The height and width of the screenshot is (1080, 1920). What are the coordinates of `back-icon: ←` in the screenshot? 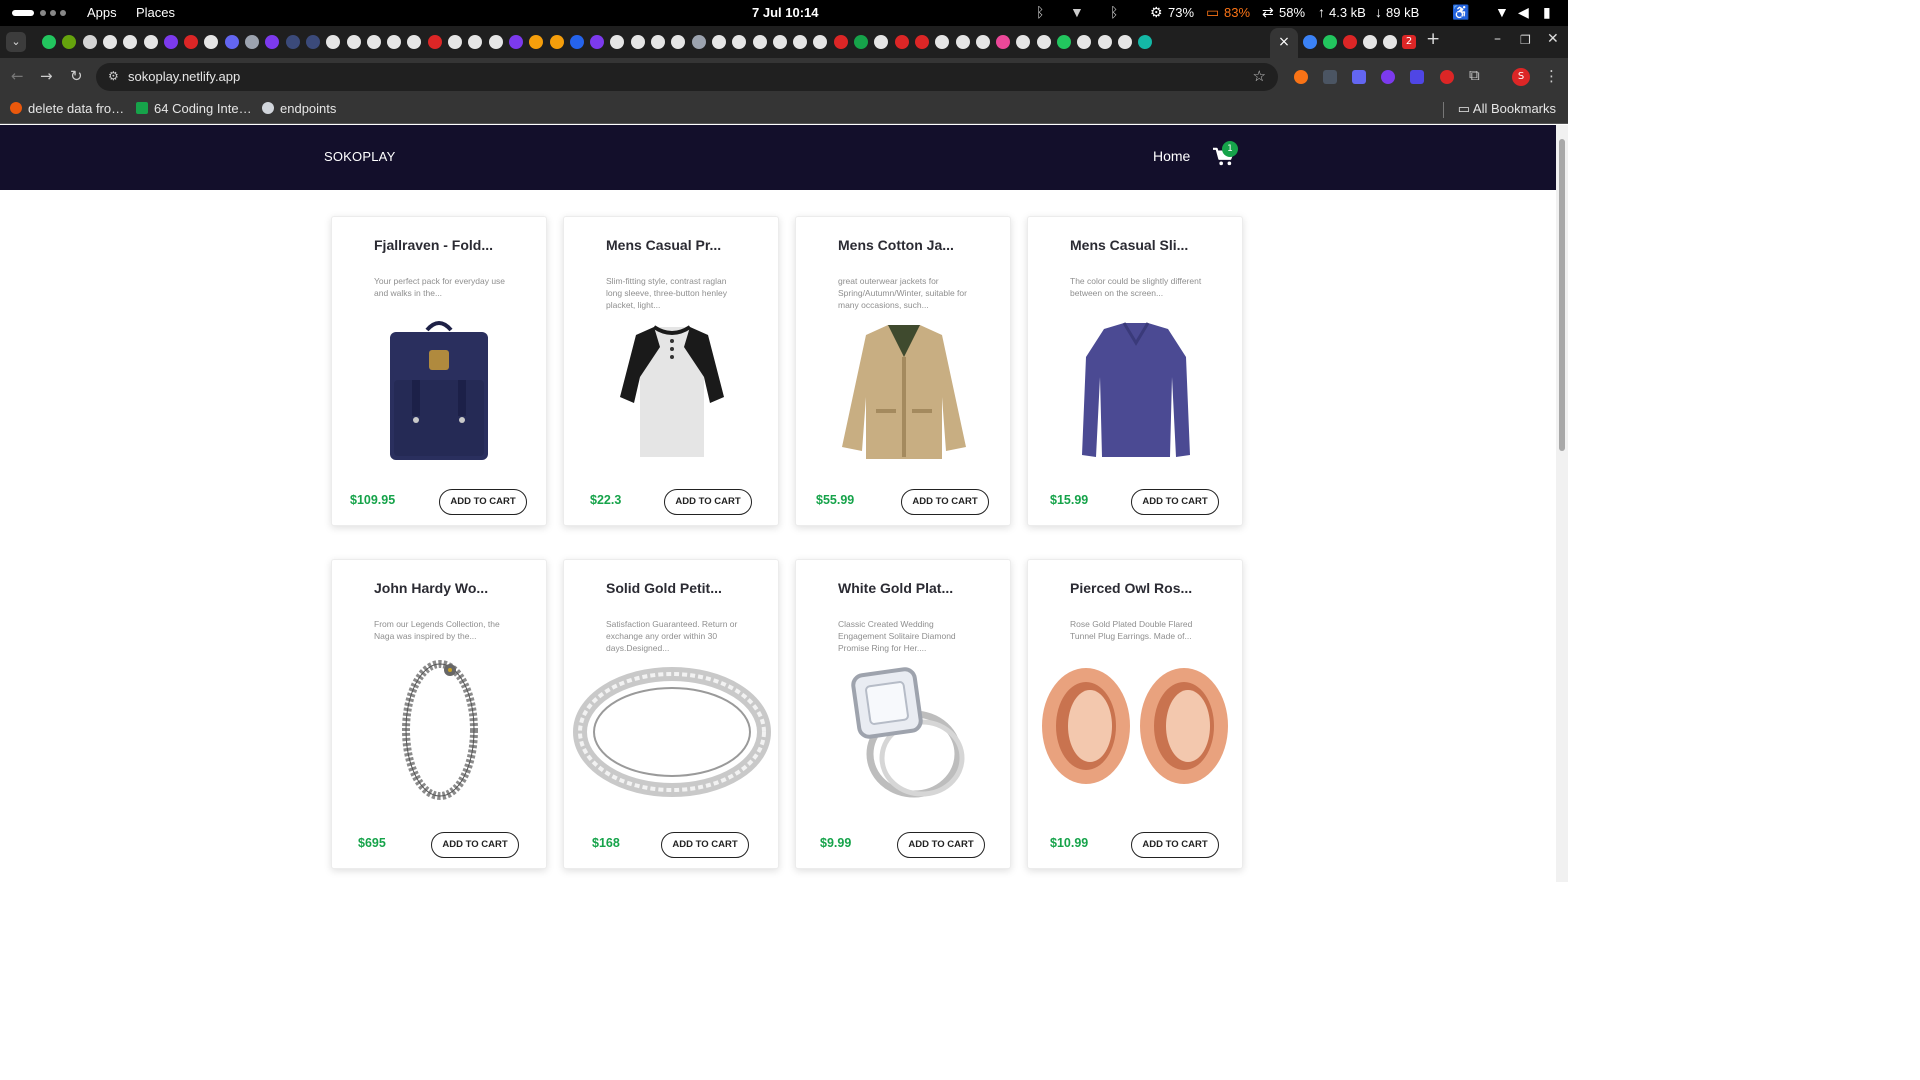 It's located at (17, 76).